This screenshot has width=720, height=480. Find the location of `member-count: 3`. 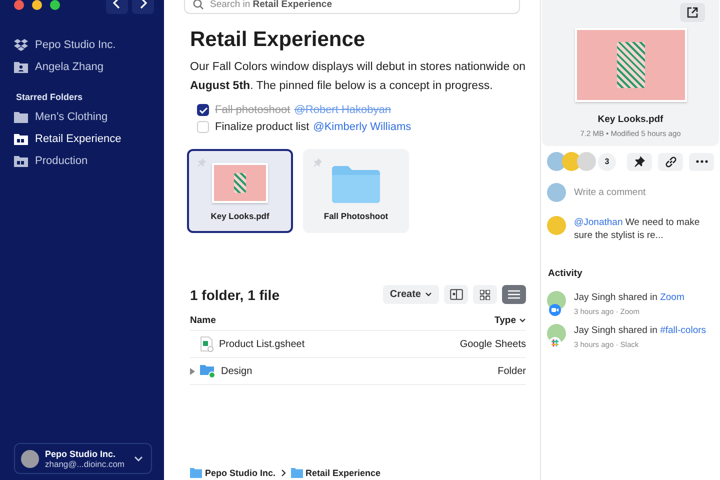

member-count: 3 is located at coordinates (607, 161).